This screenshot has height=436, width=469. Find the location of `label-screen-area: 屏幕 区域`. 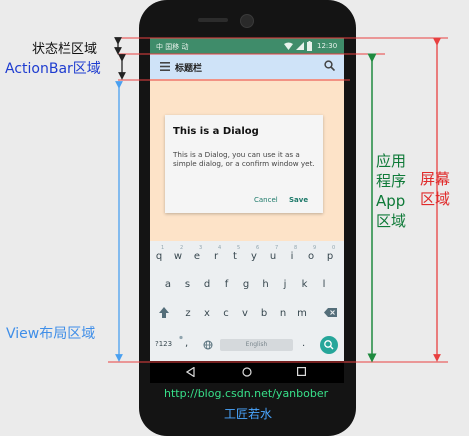

label-screen-area: 屏幕 区域 is located at coordinates (435, 189).